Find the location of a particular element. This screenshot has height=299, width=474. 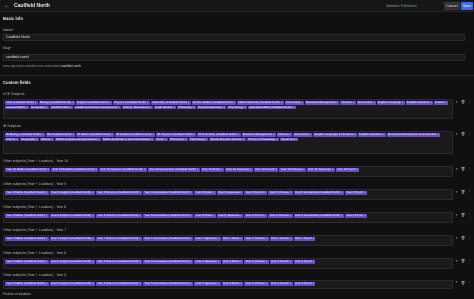

tag-chip: IB Biology (Caulfield North) is located at coordinates (25, 135).